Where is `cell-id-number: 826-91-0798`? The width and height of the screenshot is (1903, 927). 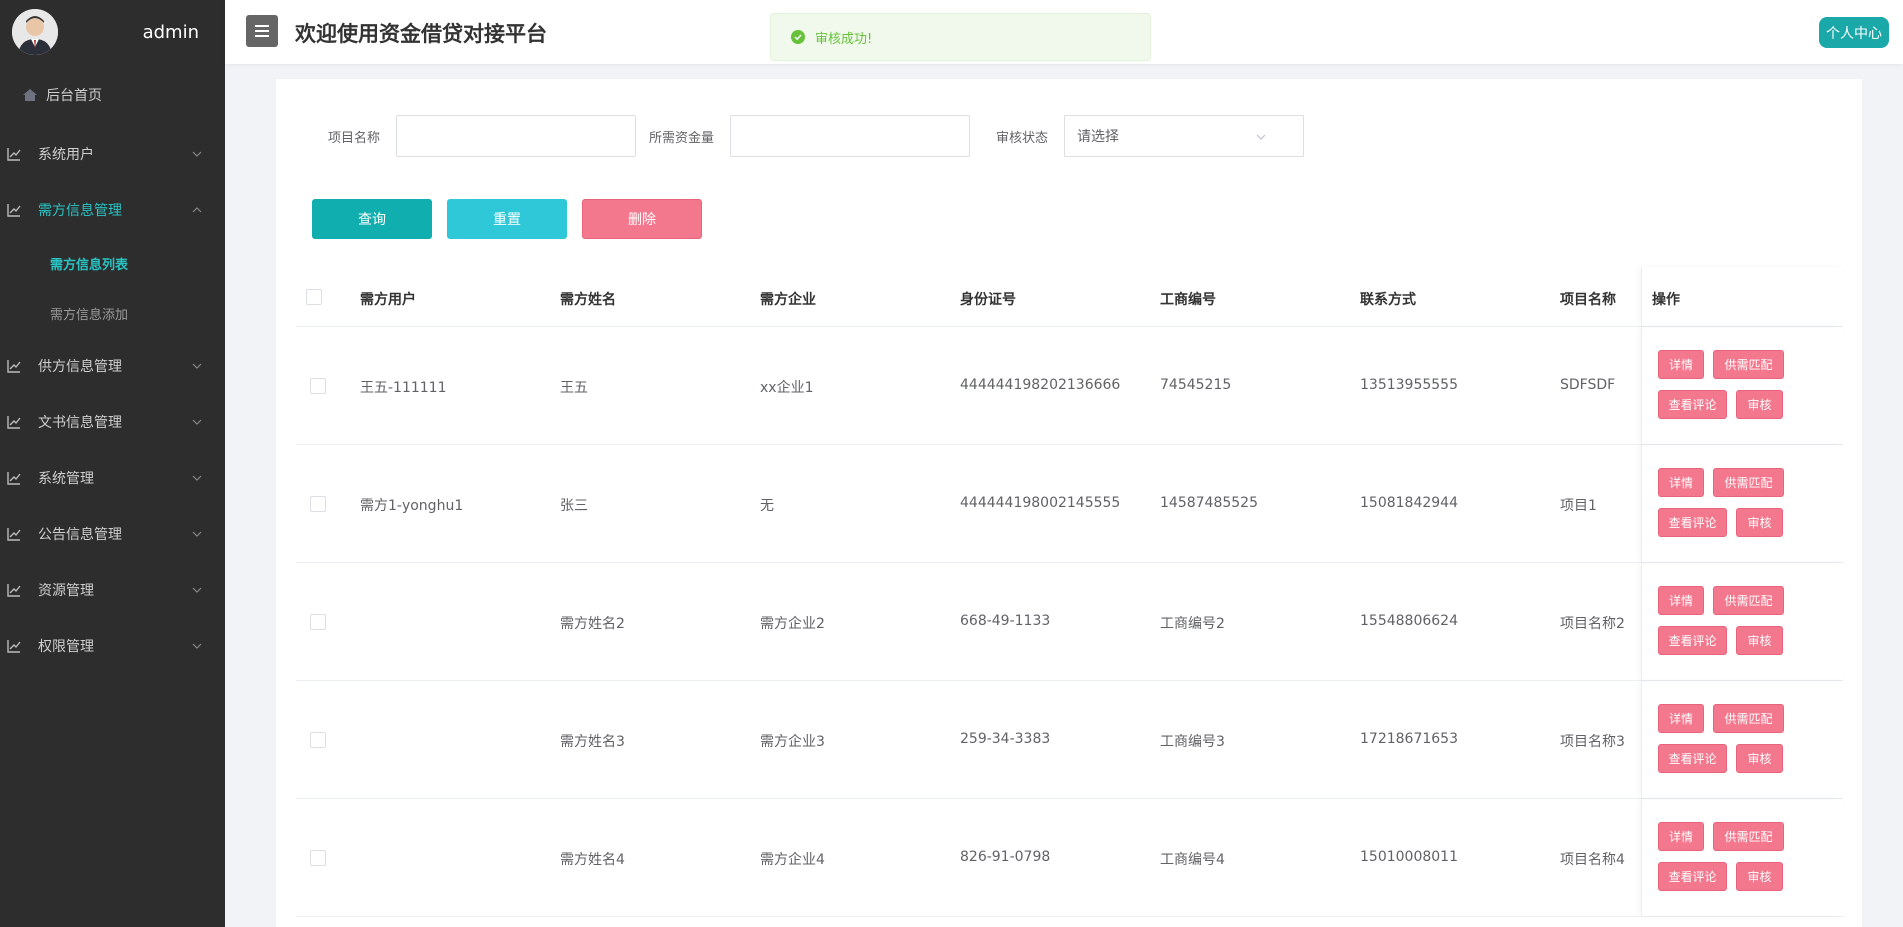
cell-id-number: 826-91-0798 is located at coordinates (1005, 857).